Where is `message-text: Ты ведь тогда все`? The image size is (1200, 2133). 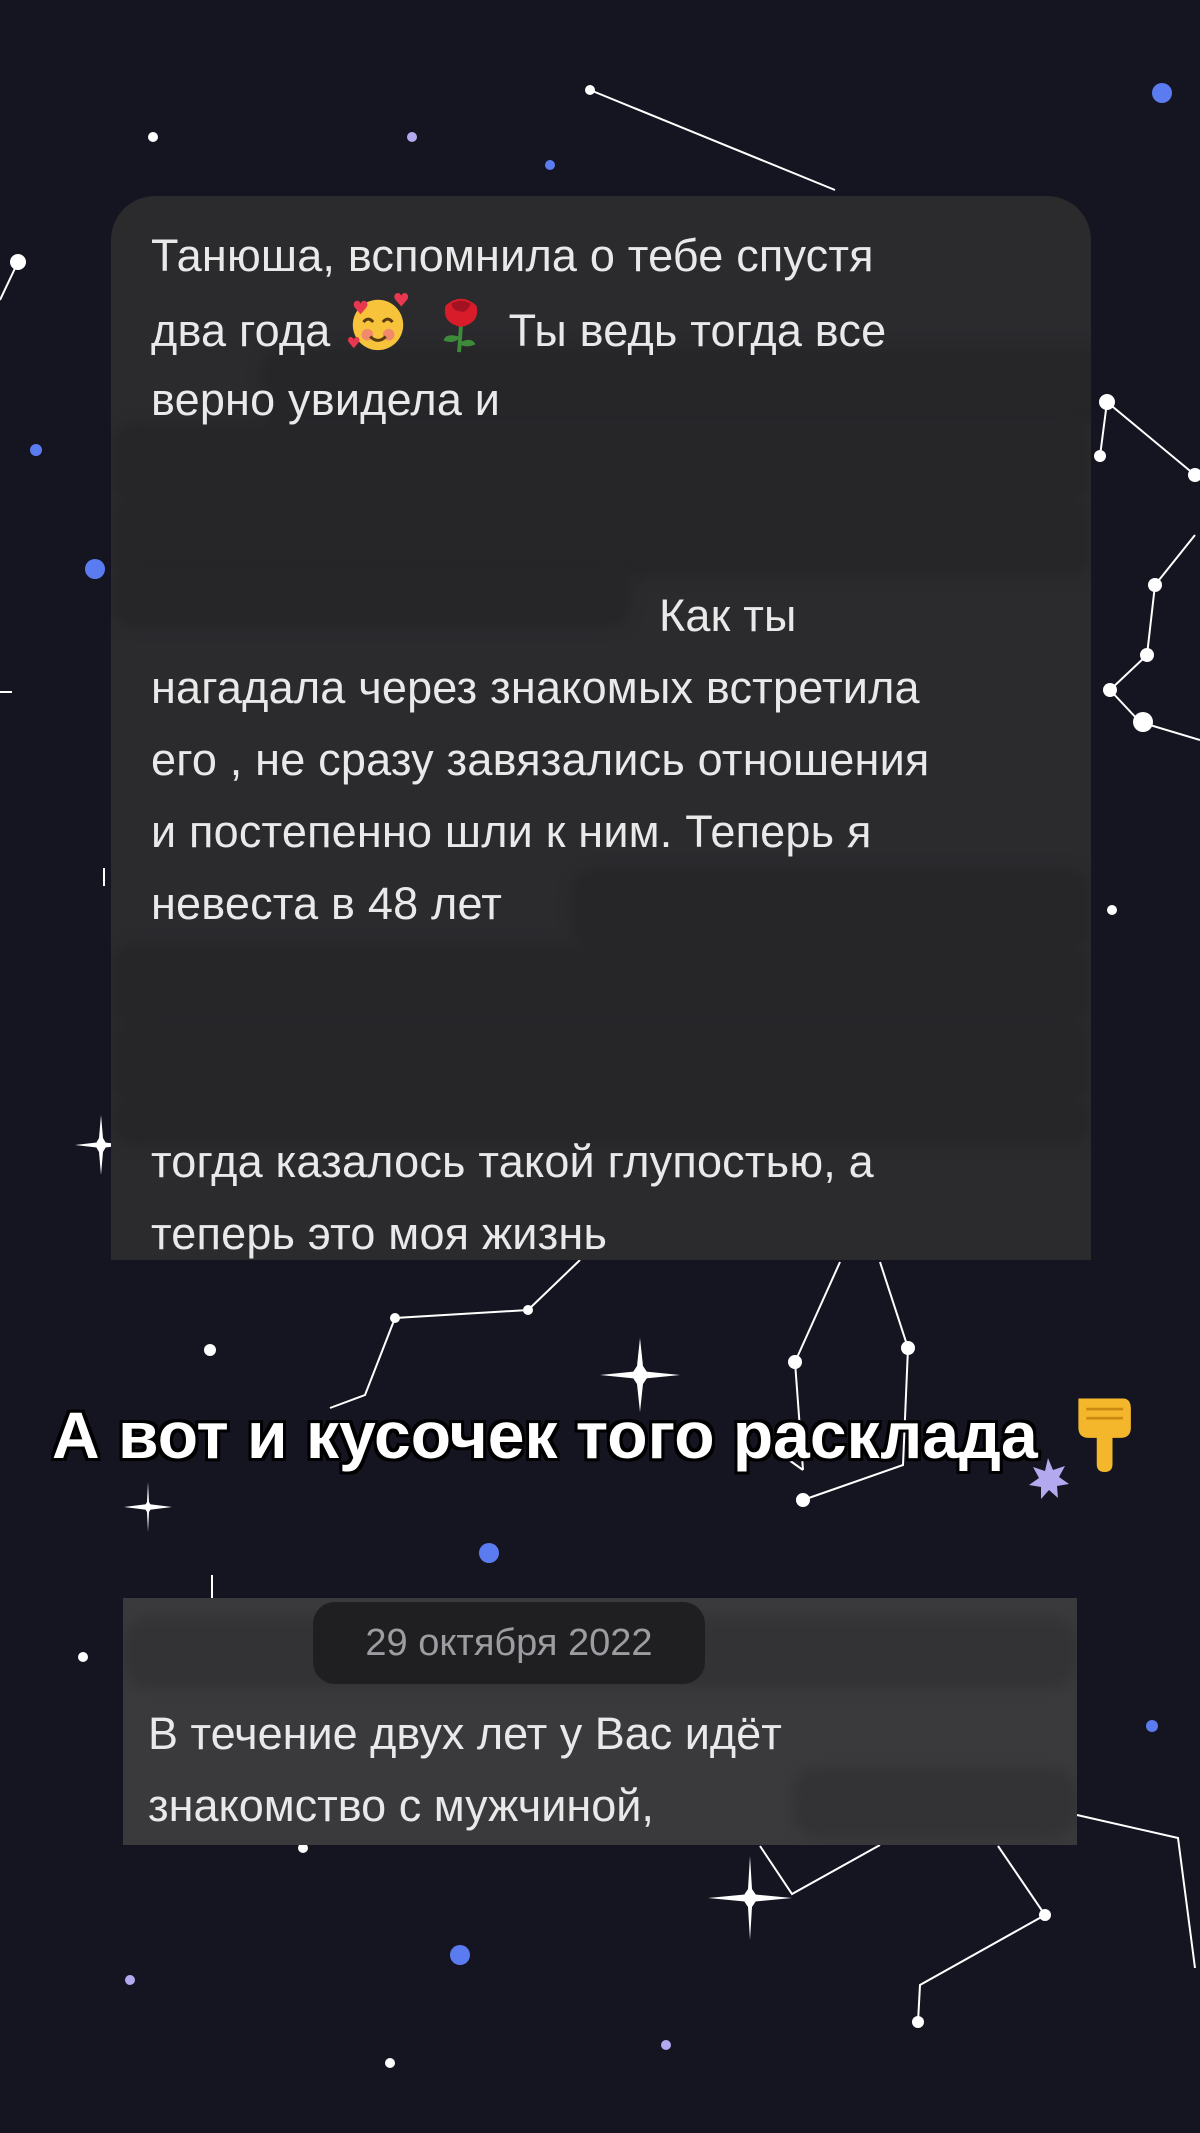 message-text: Ты ведь тогда все is located at coordinates (697, 330).